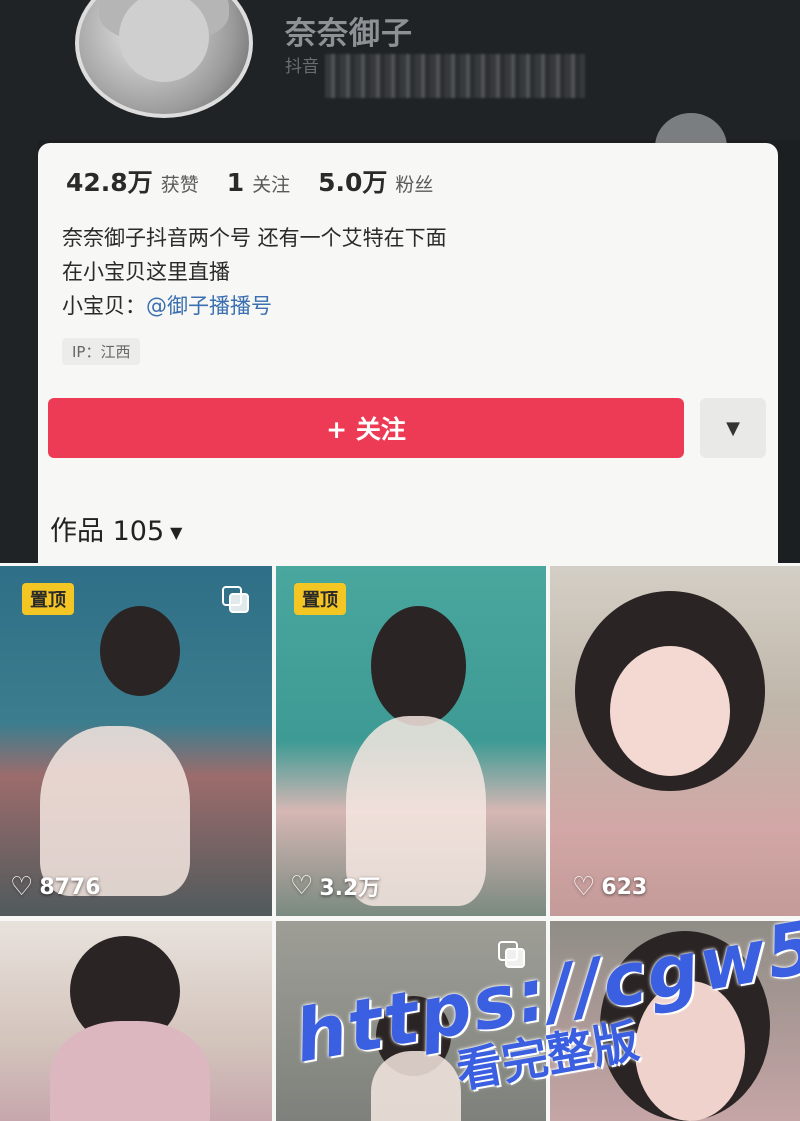 The width and height of the screenshot is (800, 1121). Describe the element at coordinates (254, 272) in the screenshot. I see `bio: 奈奈御子抖音两个号 还有一个艾特在下面 在小宝贝这里直播 小宝贝：@御子播播号` at that location.